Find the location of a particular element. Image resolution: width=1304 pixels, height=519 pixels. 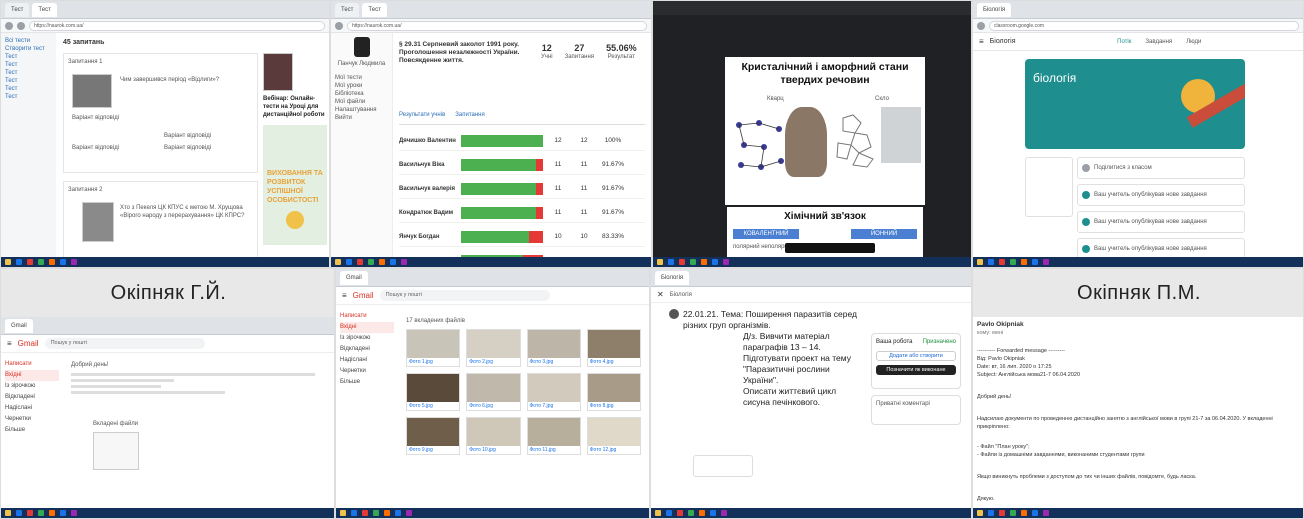

mark-done-button: Позначити як виконане is located at coordinates (916, 370).